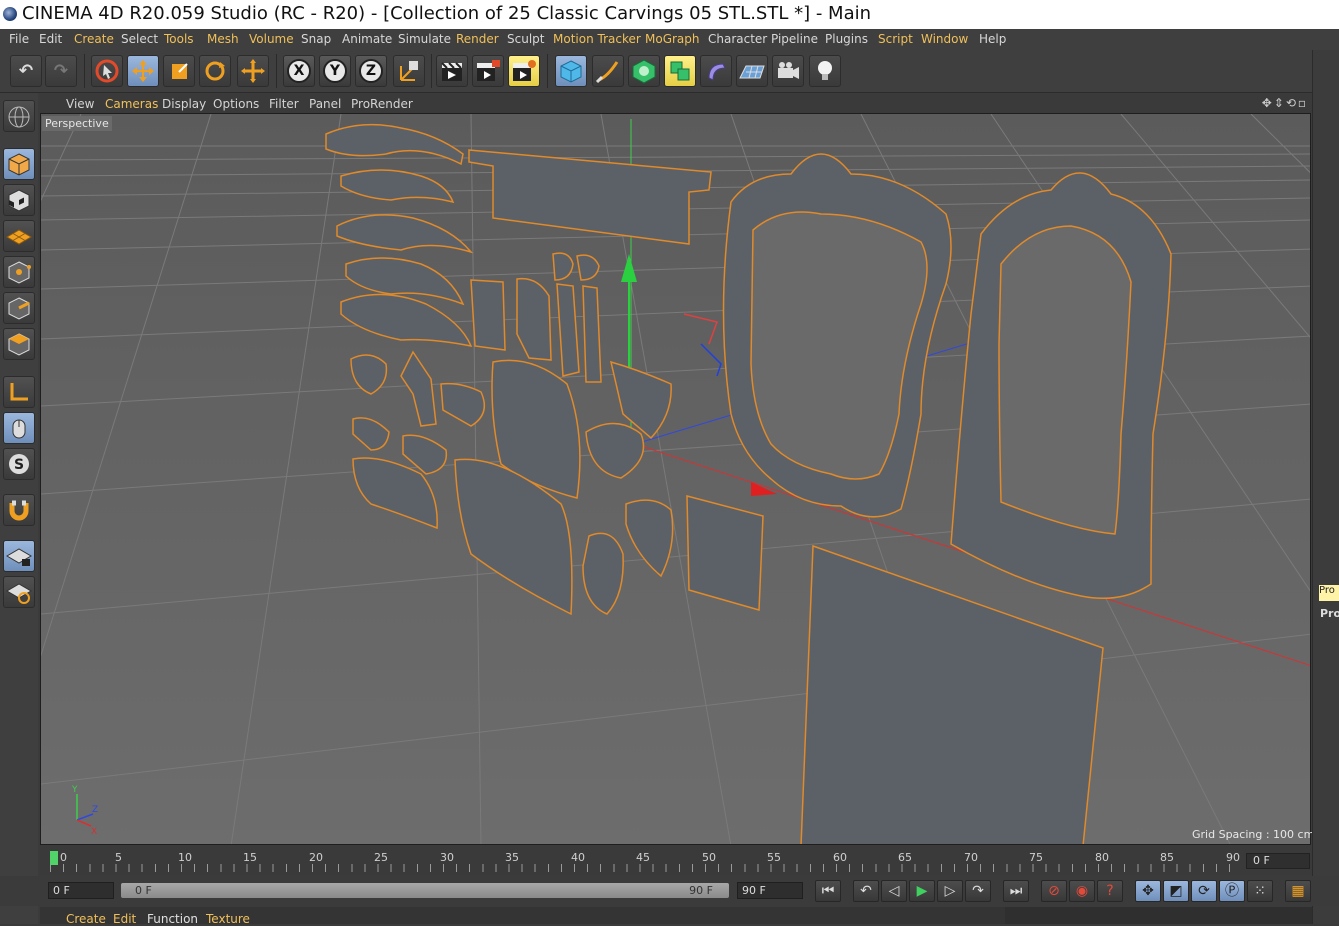 This screenshot has width=1339, height=926. I want to click on make-editable-button, so click(19, 116).